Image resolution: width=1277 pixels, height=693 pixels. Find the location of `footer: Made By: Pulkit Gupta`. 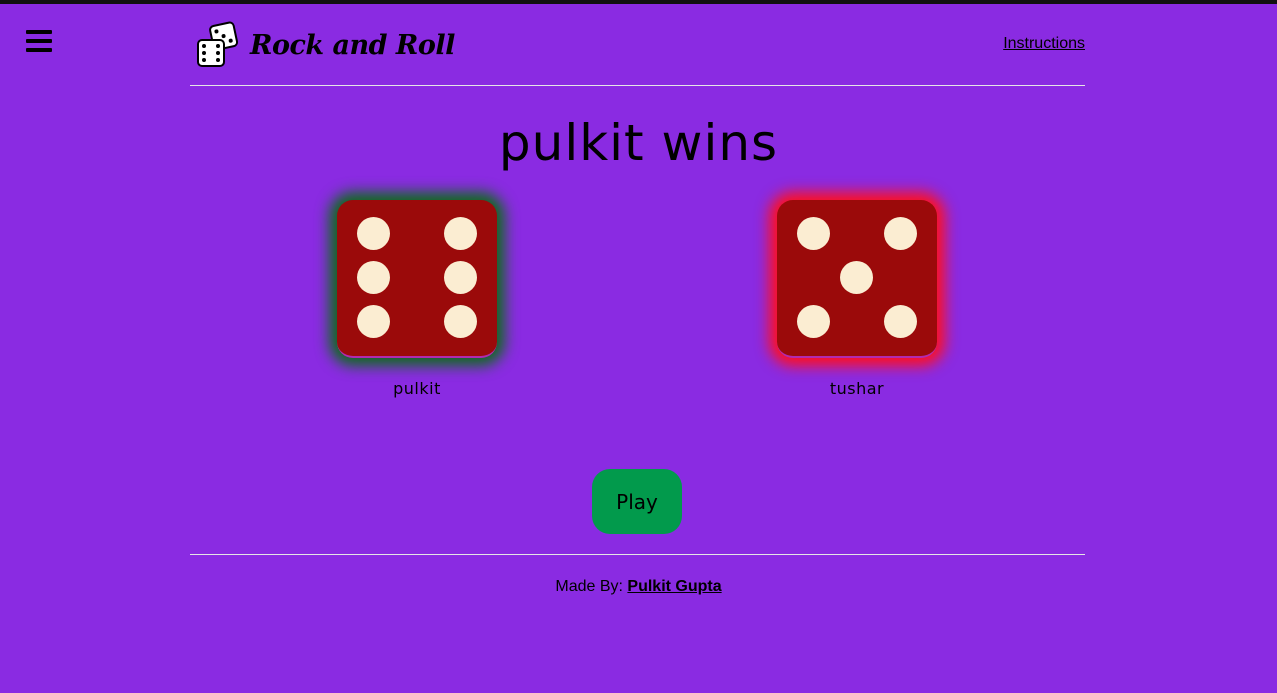

footer: Made By: Pulkit Gupta is located at coordinates (638, 587).